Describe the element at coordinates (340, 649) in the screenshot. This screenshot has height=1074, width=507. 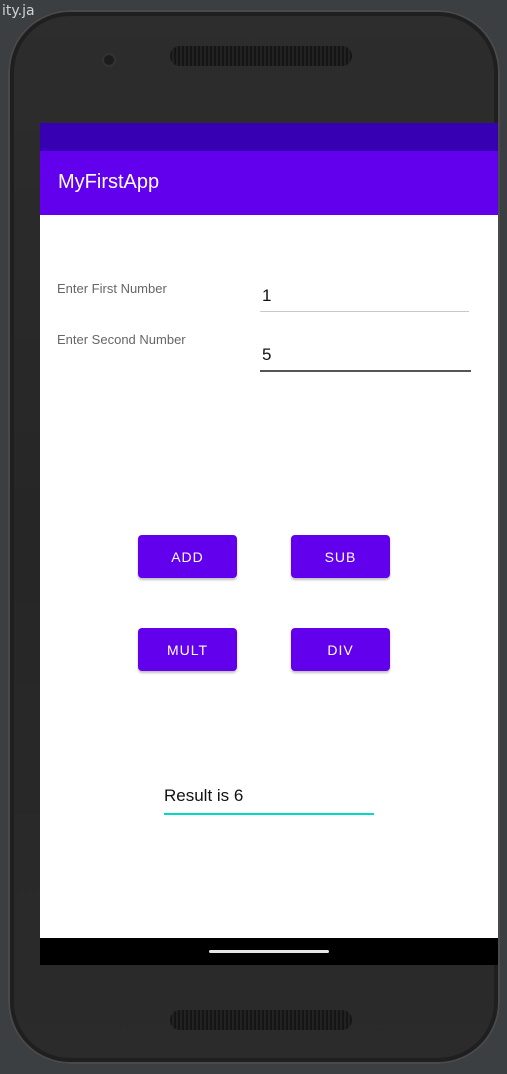
I see `div-button: DIV` at that location.